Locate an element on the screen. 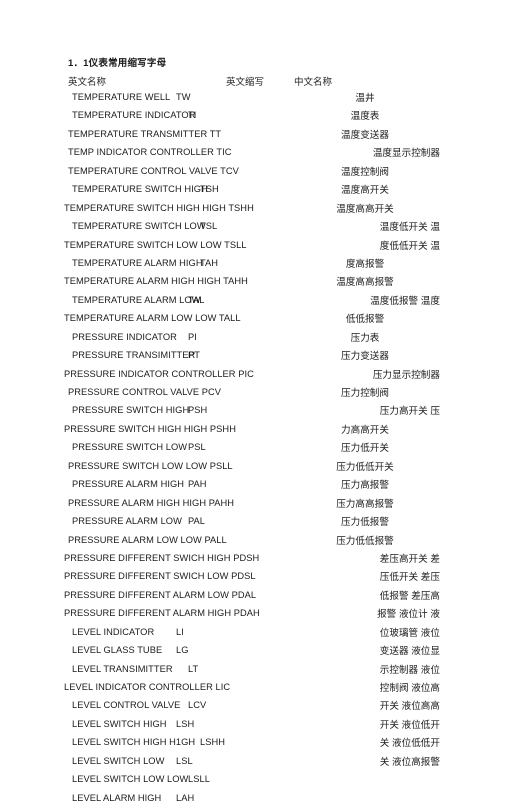 This screenshot has width=505, height=809. column-headers: 英文名称 英文缩写 中文名称 is located at coordinates (253, 81).